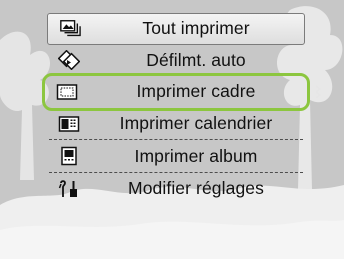 The height and width of the screenshot is (259, 344). I want to click on calendar-print-icon, so click(69, 124).